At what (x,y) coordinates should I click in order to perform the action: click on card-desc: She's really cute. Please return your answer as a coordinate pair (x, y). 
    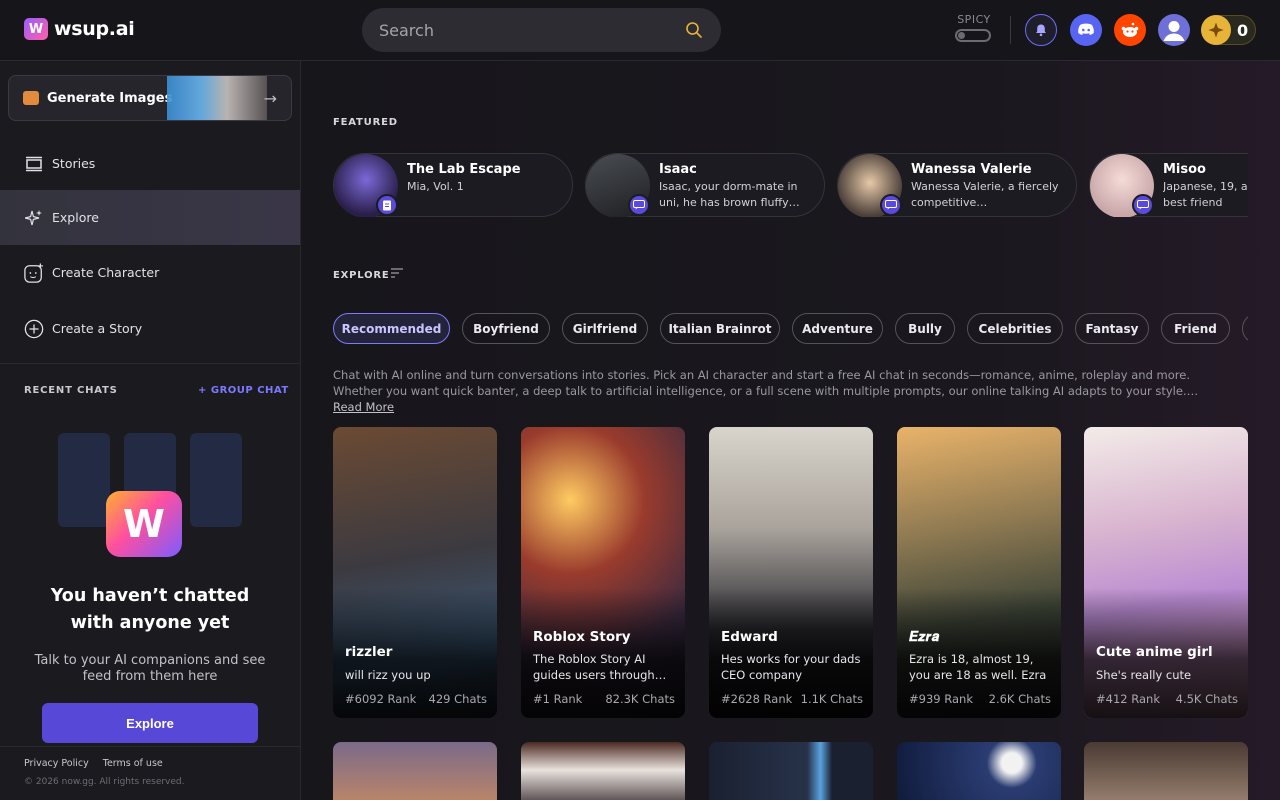
    Looking at the image, I should click on (1144, 675).